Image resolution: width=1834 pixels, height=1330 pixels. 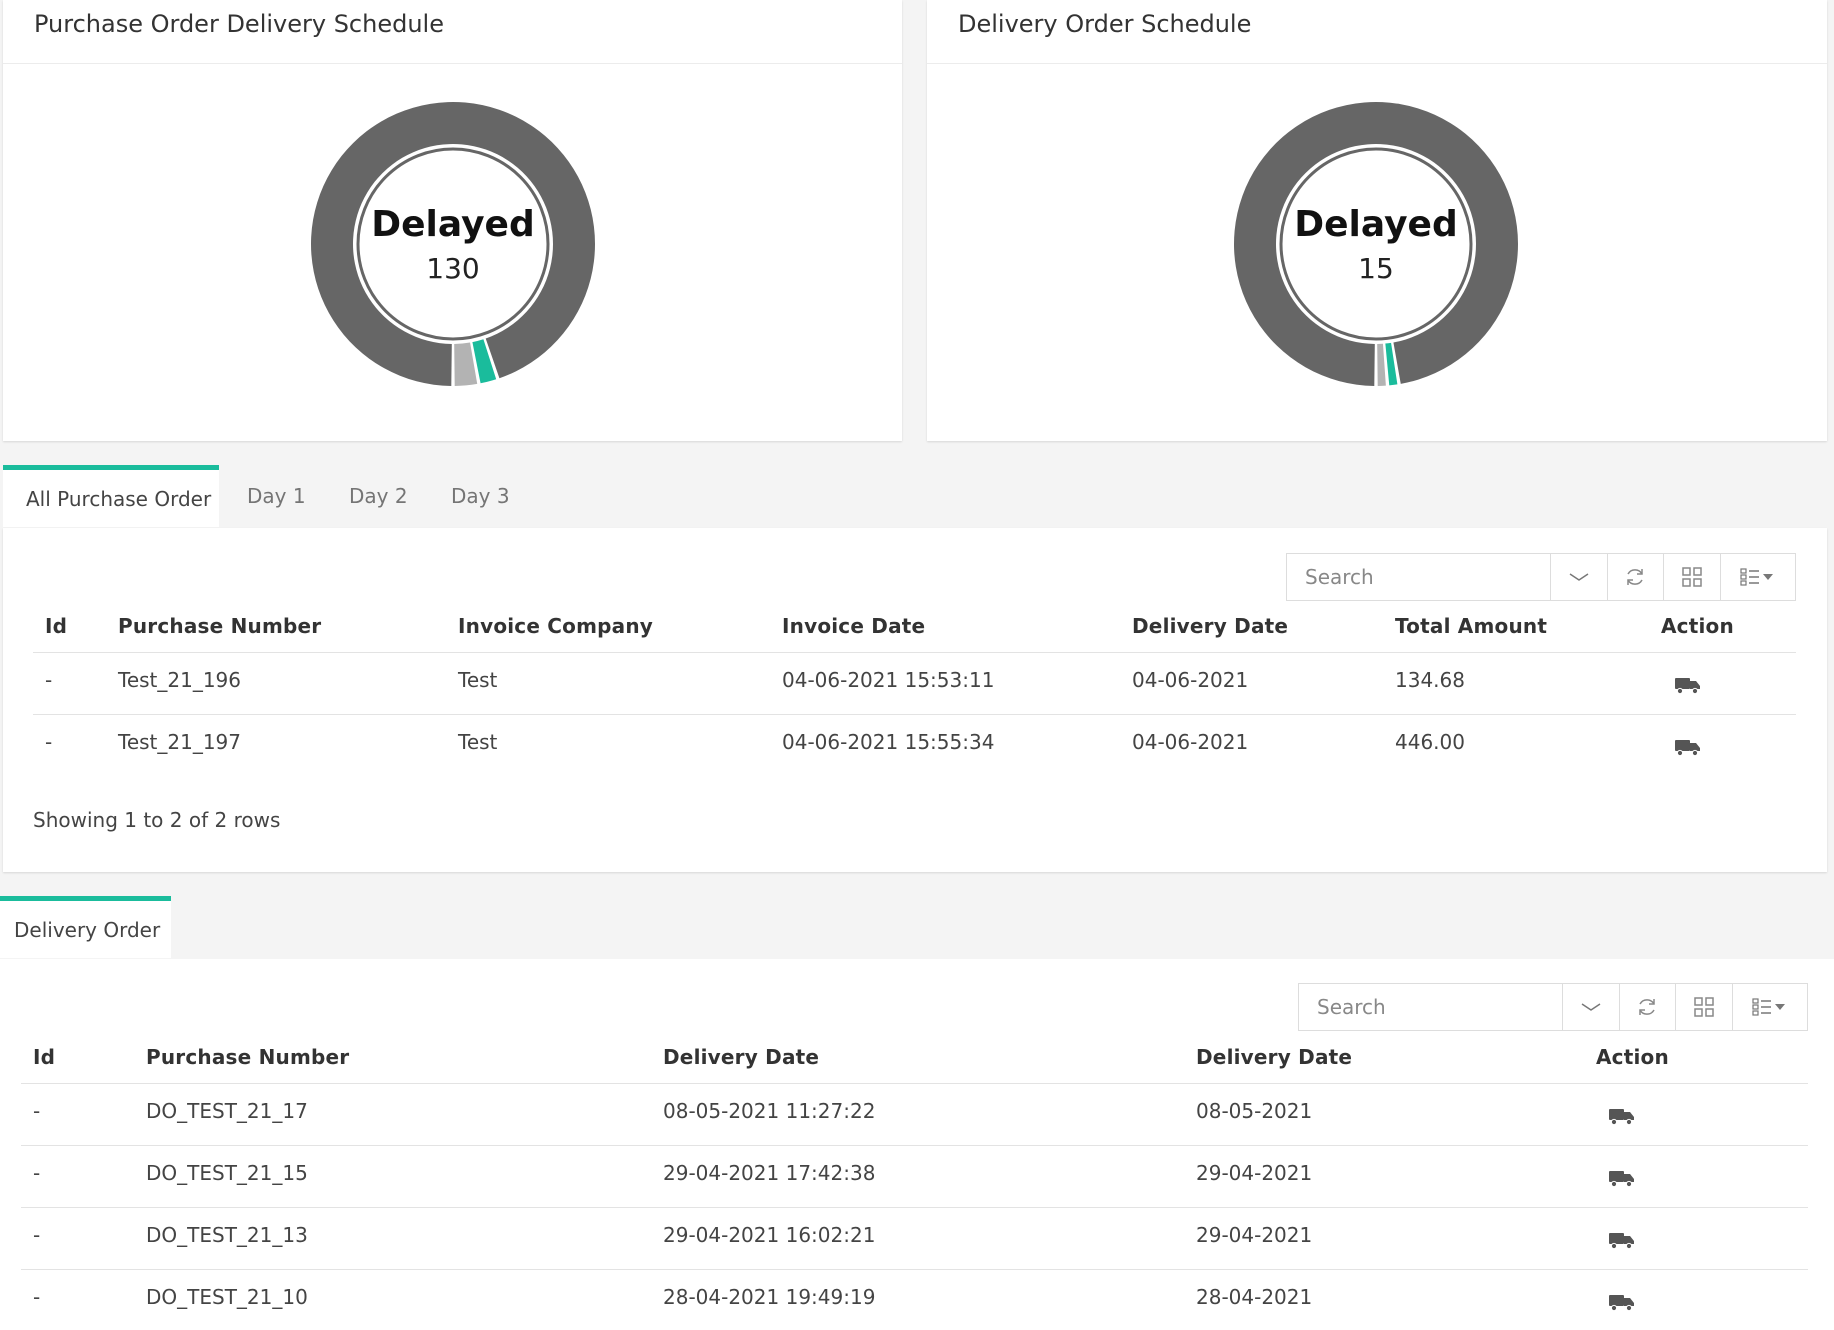 What do you see at coordinates (1430, 742) in the screenshot?
I see `cell-total-amount: 446.00` at bounding box center [1430, 742].